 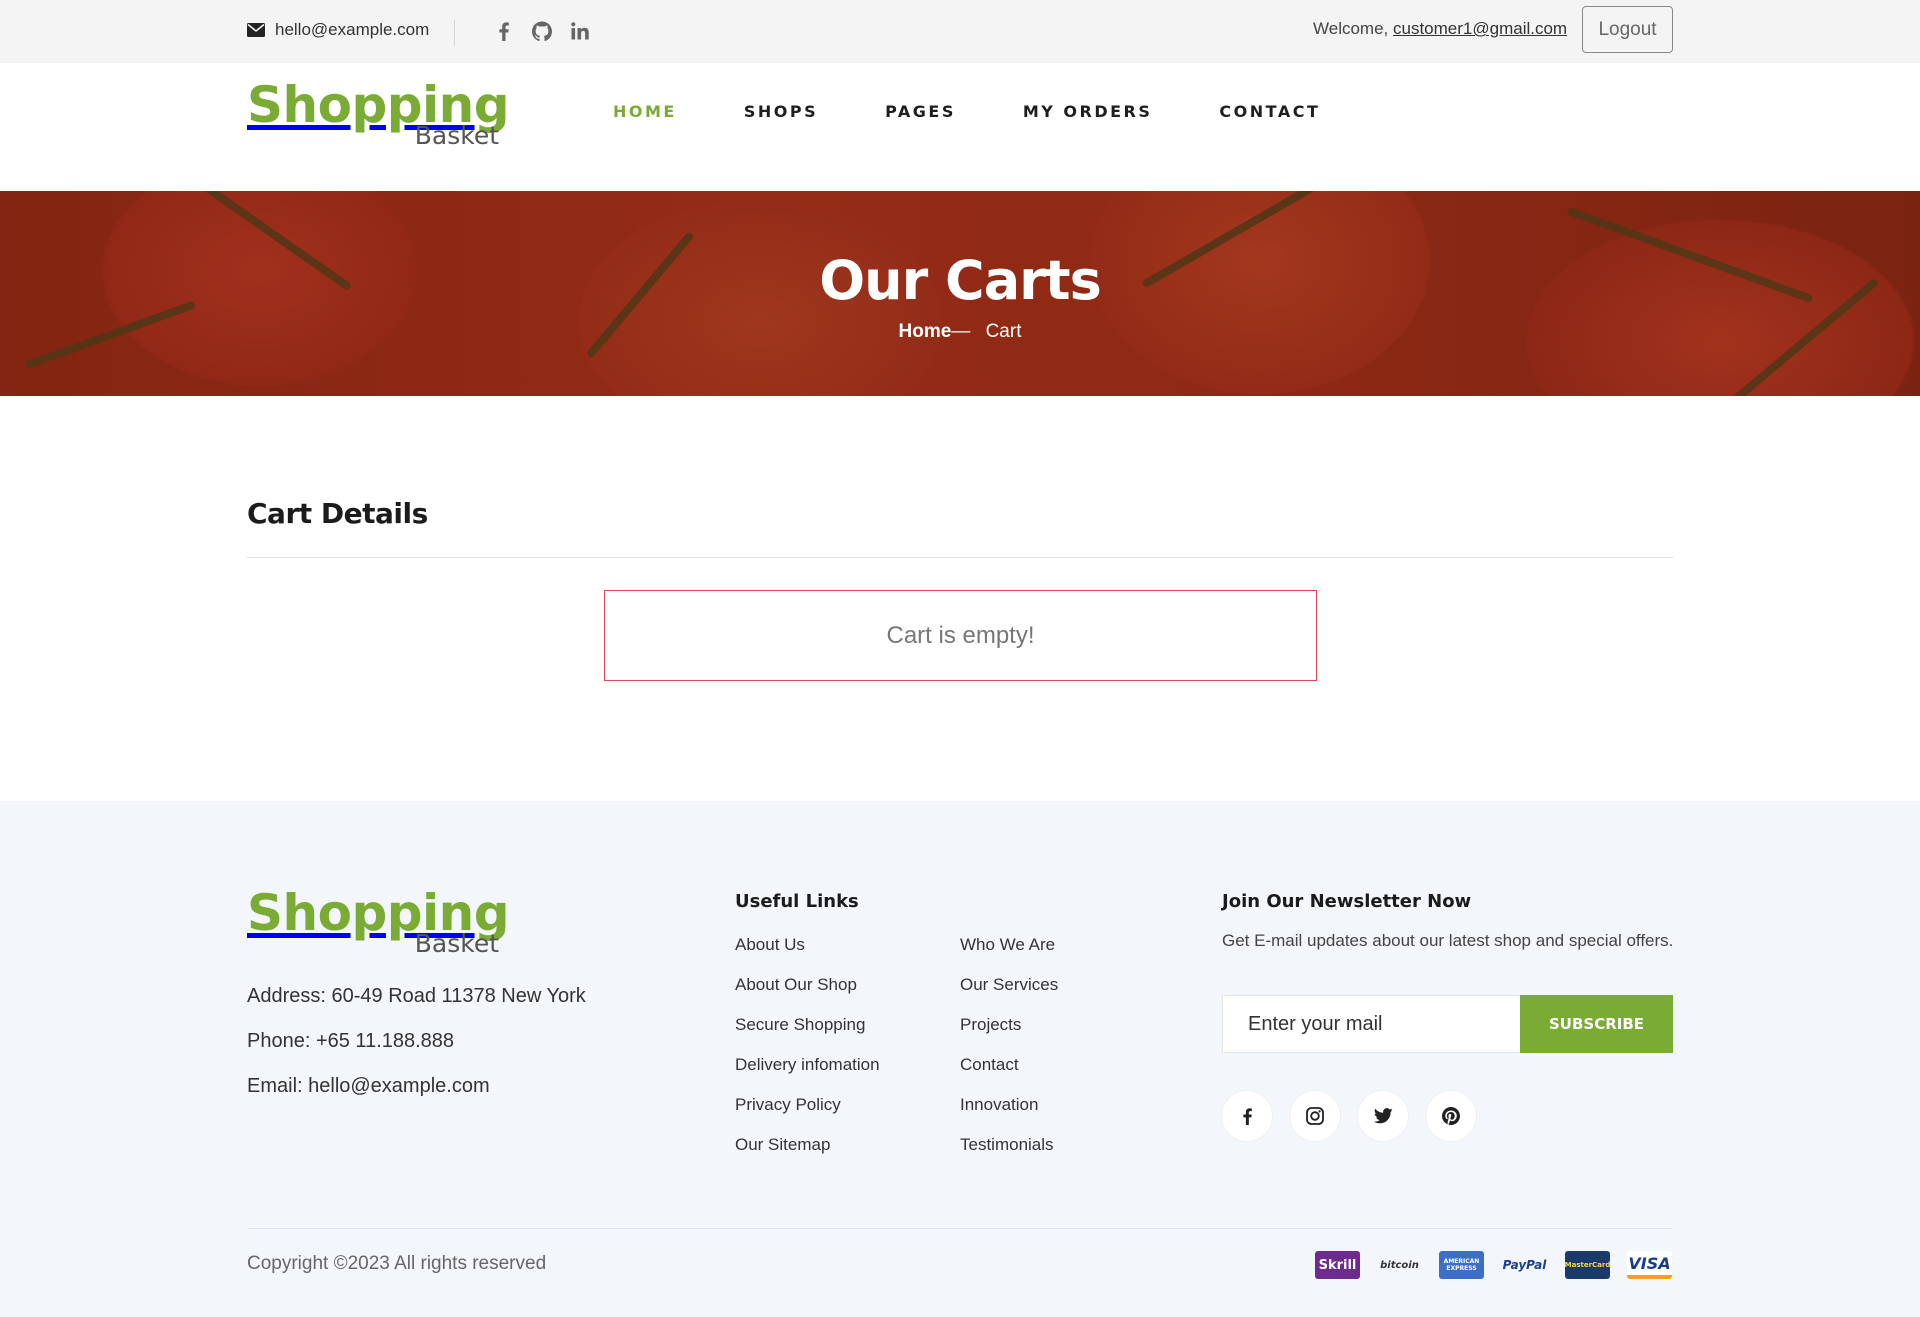 What do you see at coordinates (788, 1105) in the screenshot?
I see `footer-link-privacy-policy: Privacy Policy` at bounding box center [788, 1105].